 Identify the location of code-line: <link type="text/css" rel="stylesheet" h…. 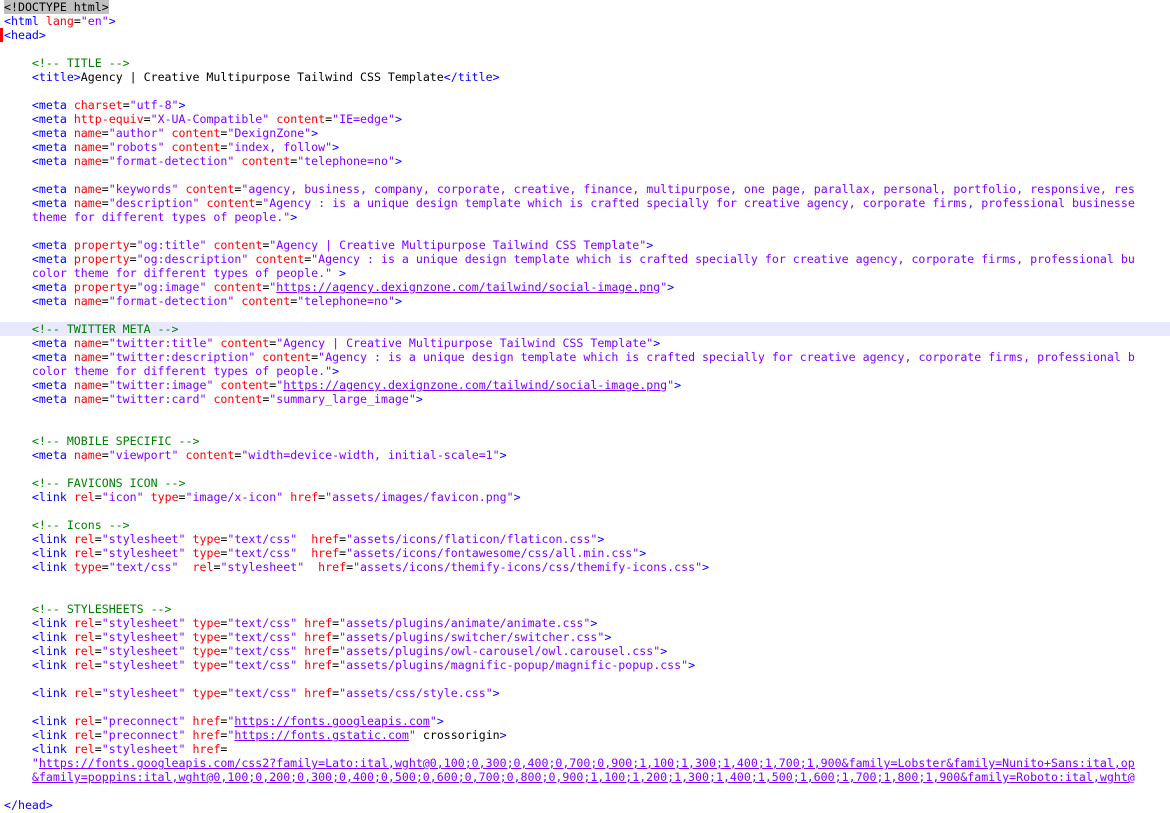
(585, 567).